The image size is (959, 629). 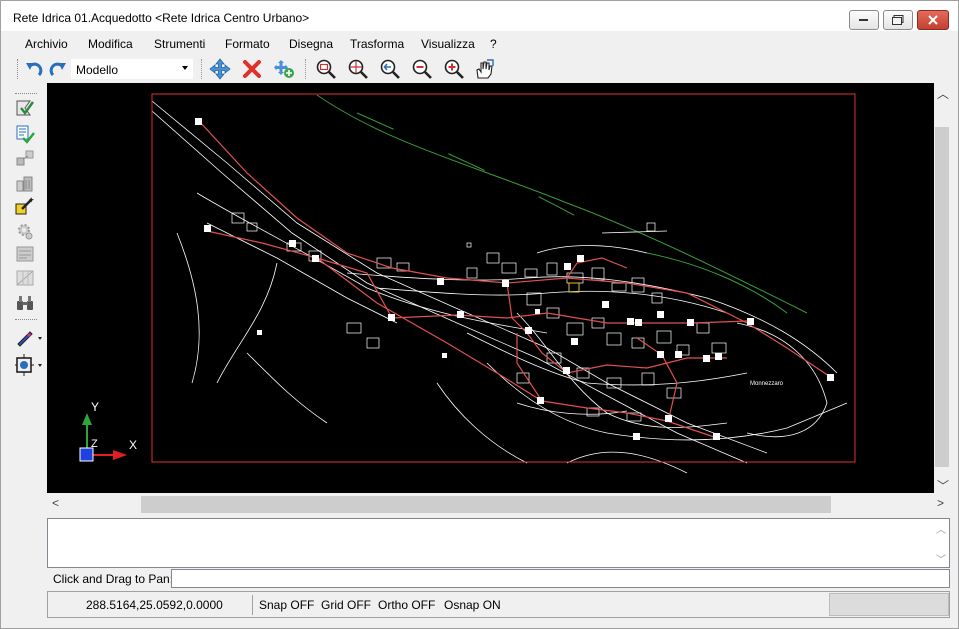 What do you see at coordinates (286, 605) in the screenshot?
I see `snap-toggle: Snap OFF` at bounding box center [286, 605].